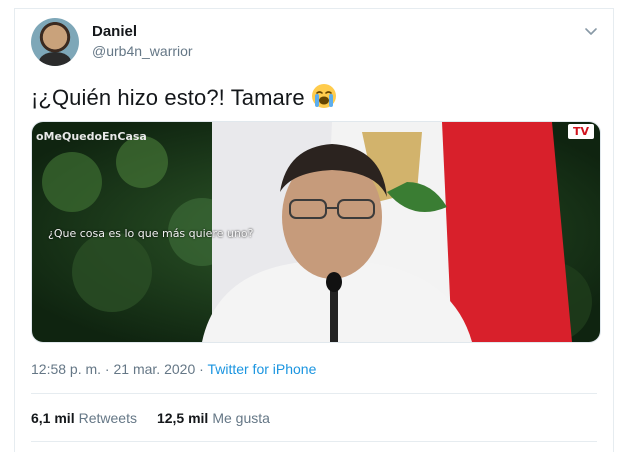 Image resolution: width=625 pixels, height=452 pixels. What do you see at coordinates (591, 31) in the screenshot?
I see `chevron-down-icon` at bounding box center [591, 31].